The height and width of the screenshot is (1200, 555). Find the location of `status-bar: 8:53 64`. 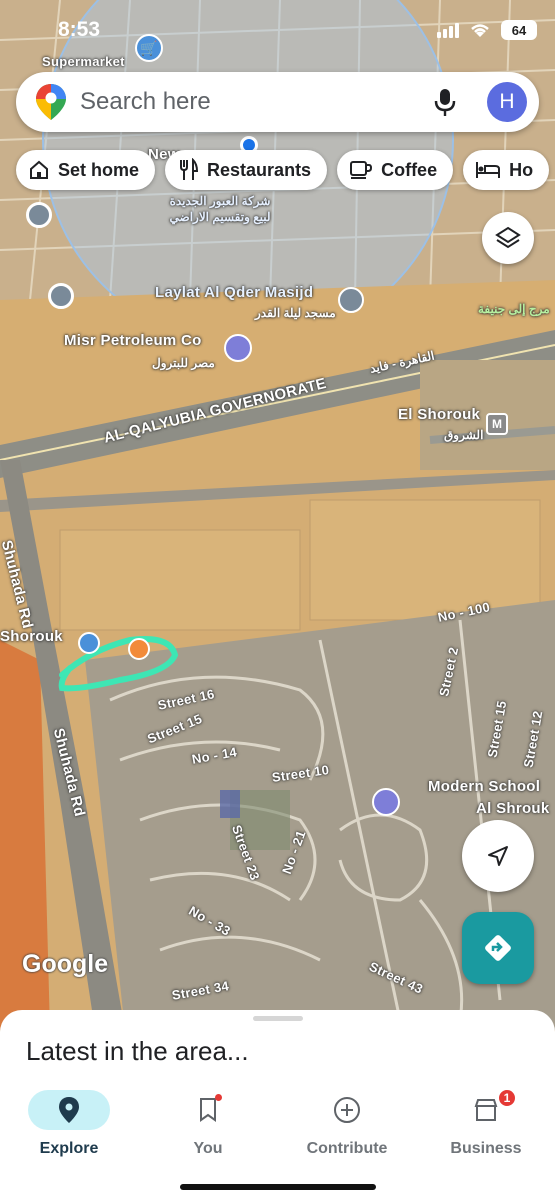

status-bar: 8:53 64 is located at coordinates (277, 32).